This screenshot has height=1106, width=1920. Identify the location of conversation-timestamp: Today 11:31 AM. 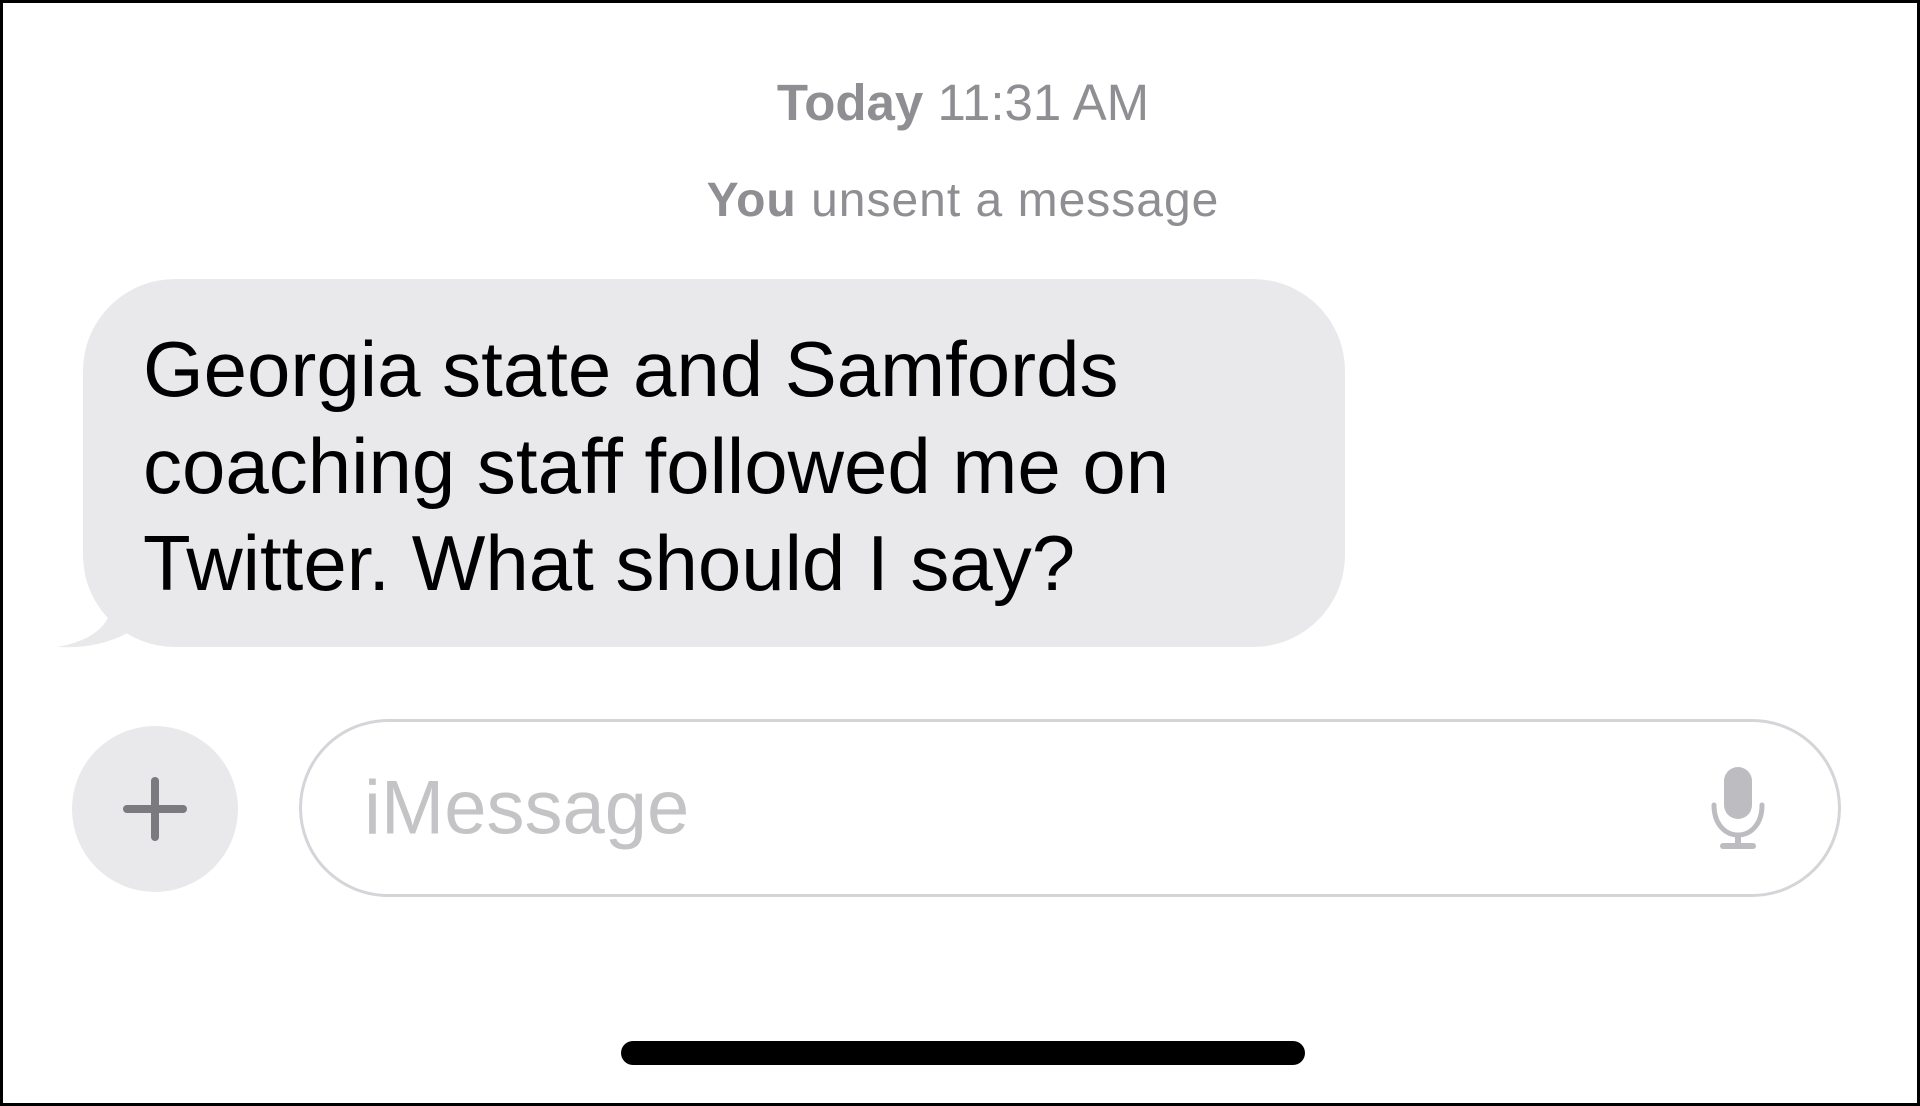
(960, 102).